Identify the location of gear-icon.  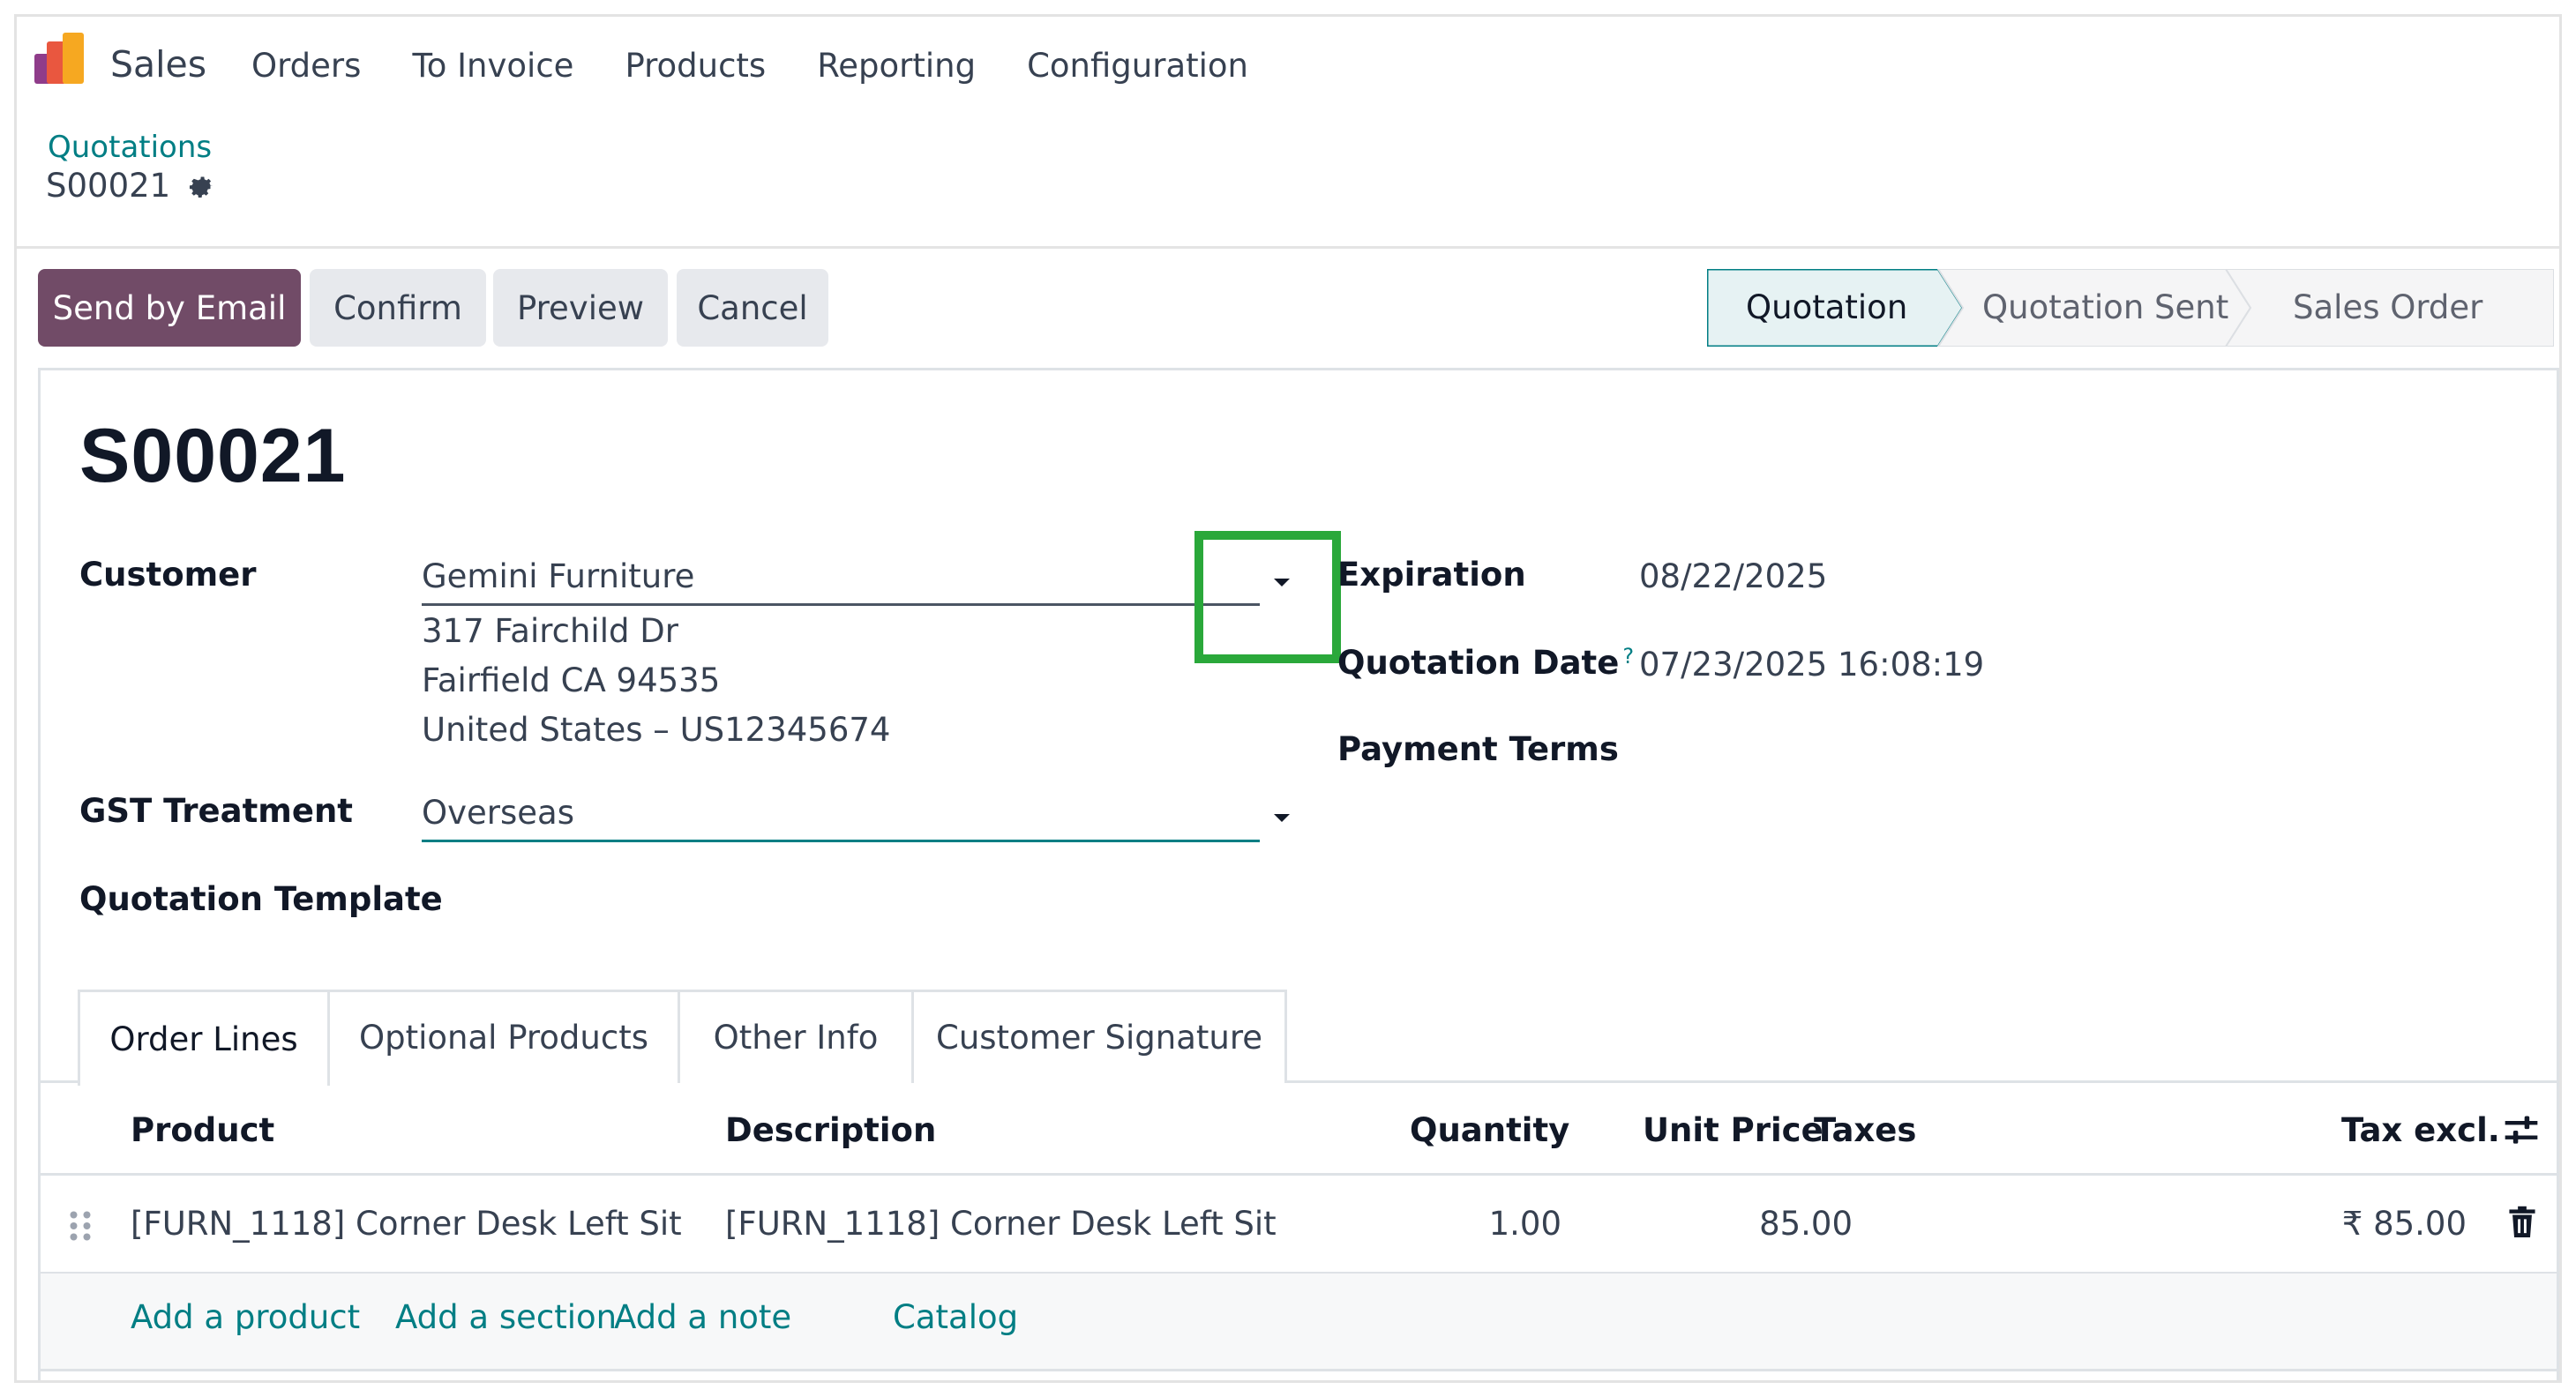
(201, 186).